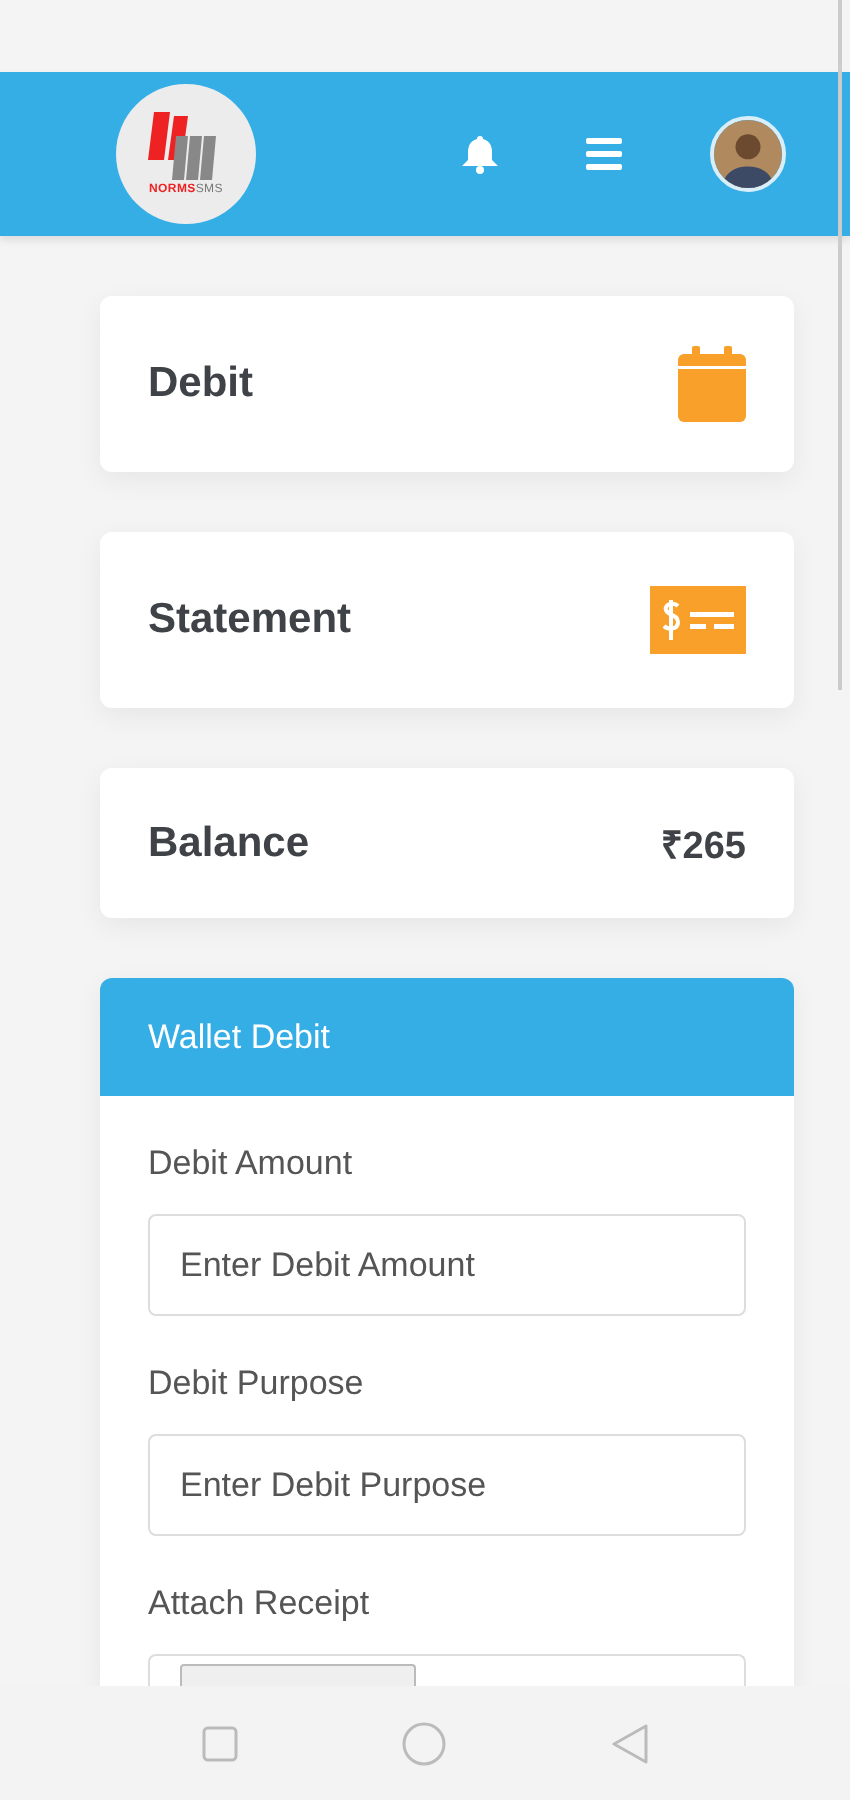 Image resolution: width=850 pixels, height=1800 pixels. I want to click on balance-amount: ₹265, so click(703, 846).